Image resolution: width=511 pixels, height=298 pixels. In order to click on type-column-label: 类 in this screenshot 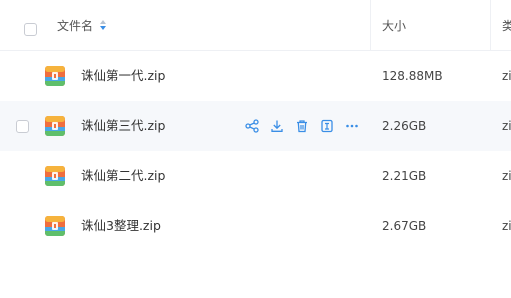, I will do `click(506, 25)`.